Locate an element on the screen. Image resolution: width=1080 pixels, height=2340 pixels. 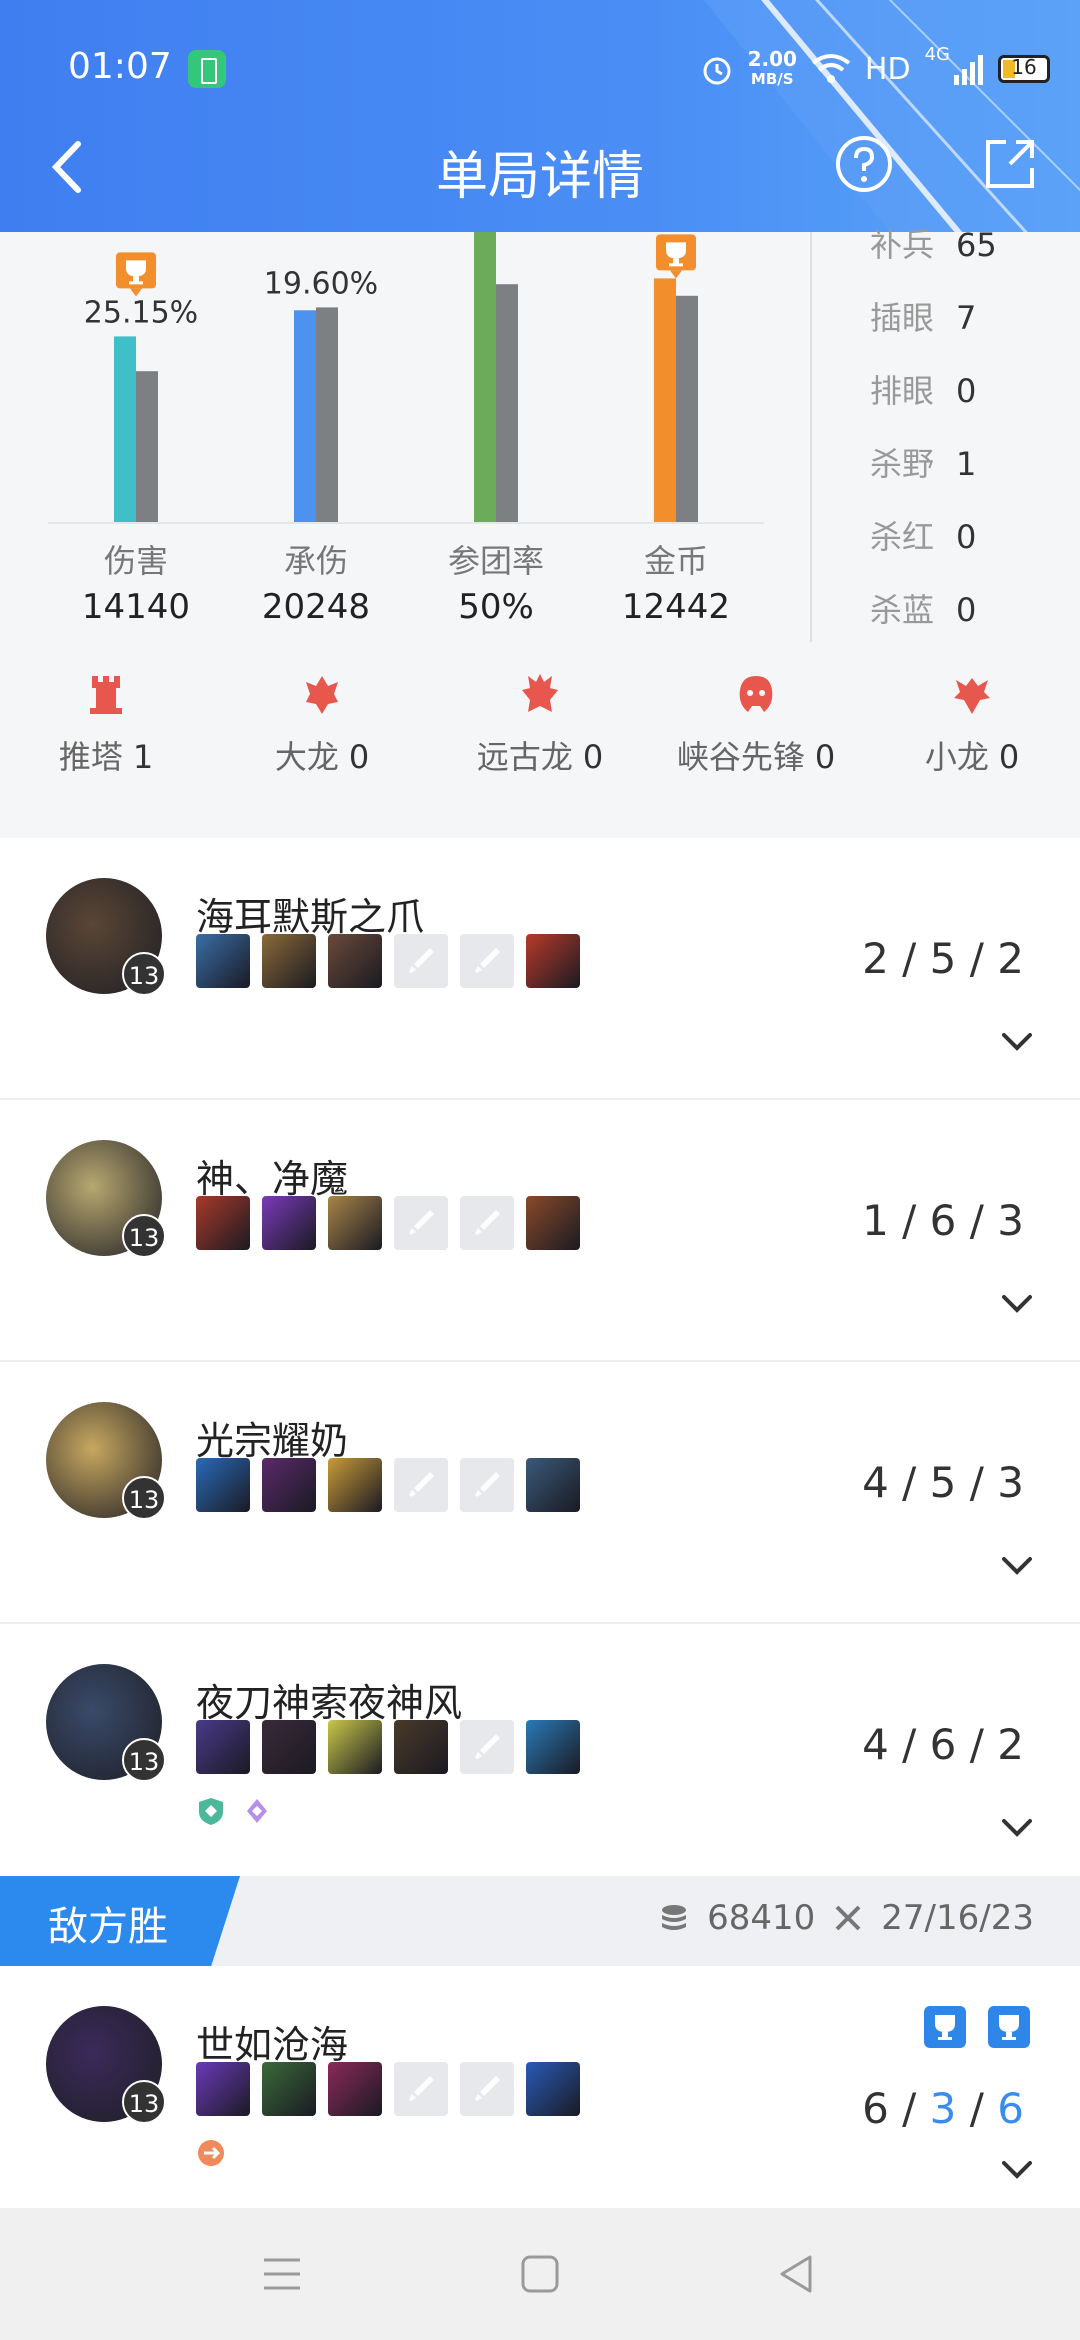
objective-label: 大龙 0 is located at coordinates (322, 755).